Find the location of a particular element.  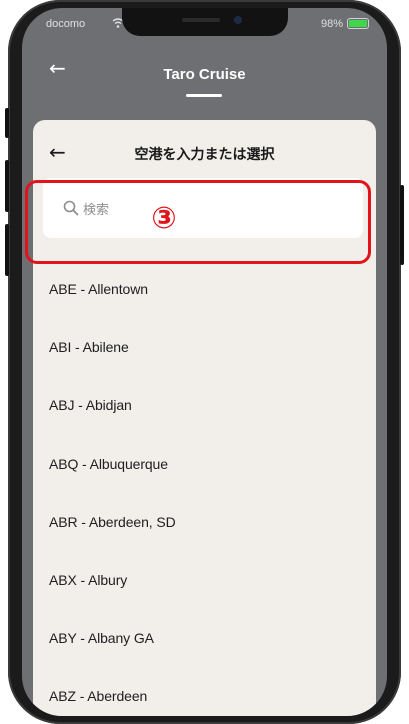

sheet-header: ← 空港を入力または選択 is located at coordinates (204, 152).